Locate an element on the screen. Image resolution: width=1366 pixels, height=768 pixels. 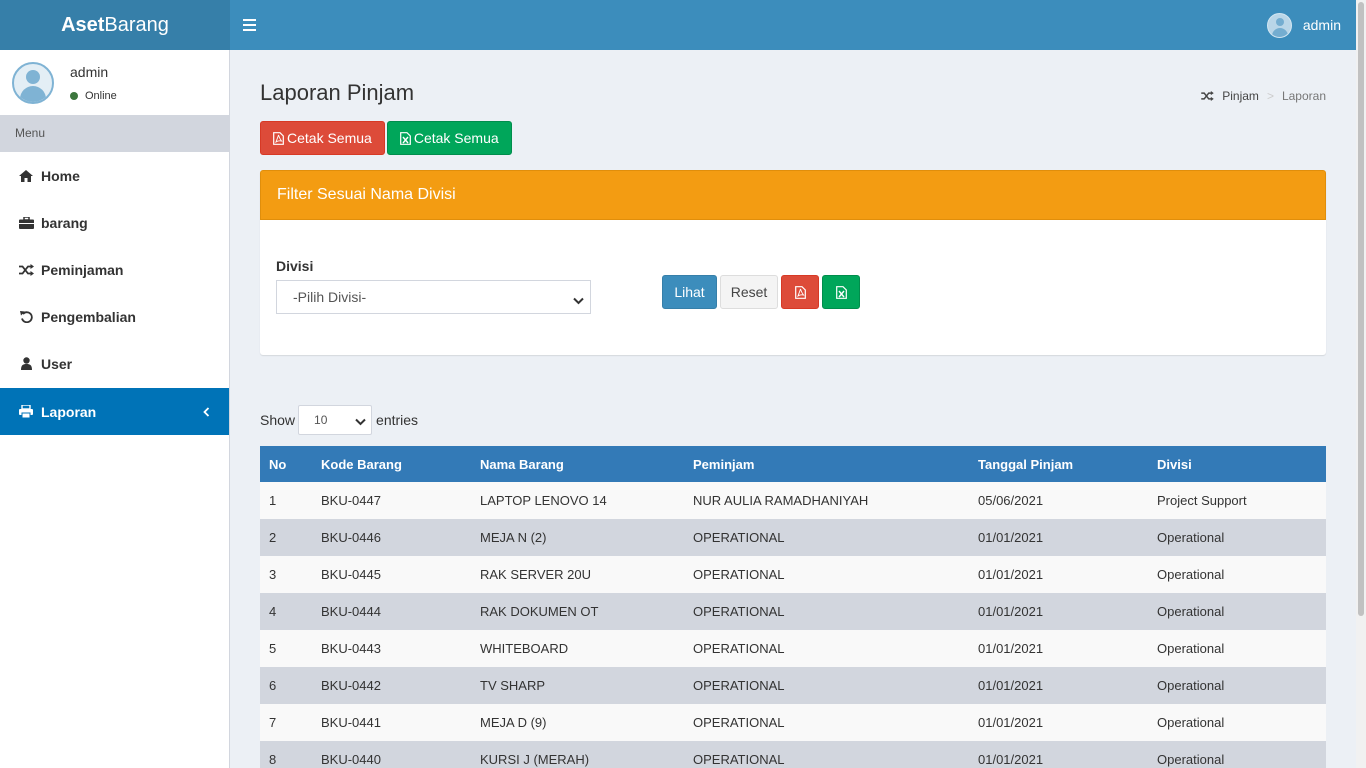
app-logo: AsetBarang is located at coordinates (115, 25).